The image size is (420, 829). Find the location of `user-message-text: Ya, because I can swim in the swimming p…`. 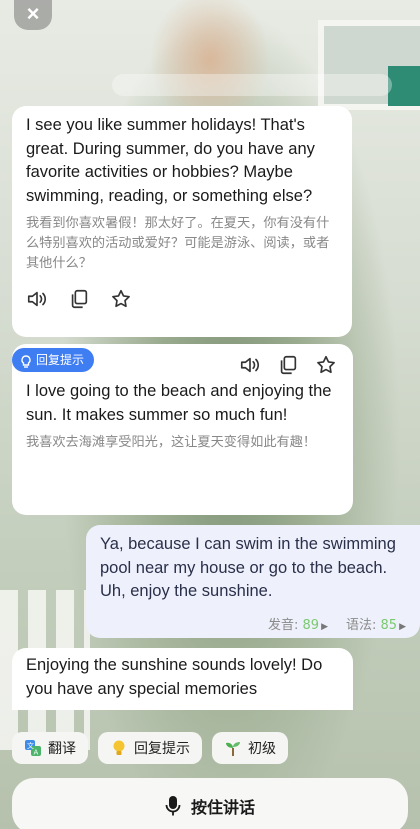

user-message-text: Ya, because I can swim in the swimming p… is located at coordinates (248, 567).